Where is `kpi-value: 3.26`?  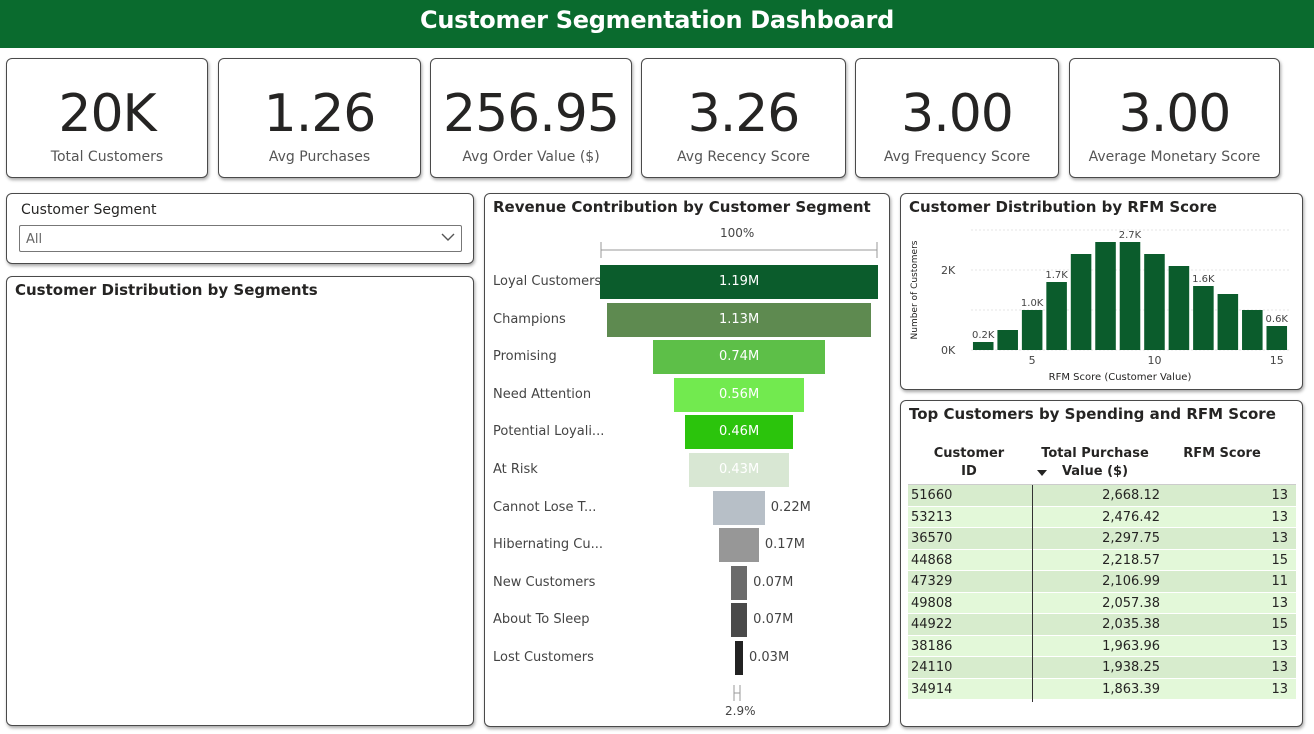
kpi-value: 3.26 is located at coordinates (744, 114).